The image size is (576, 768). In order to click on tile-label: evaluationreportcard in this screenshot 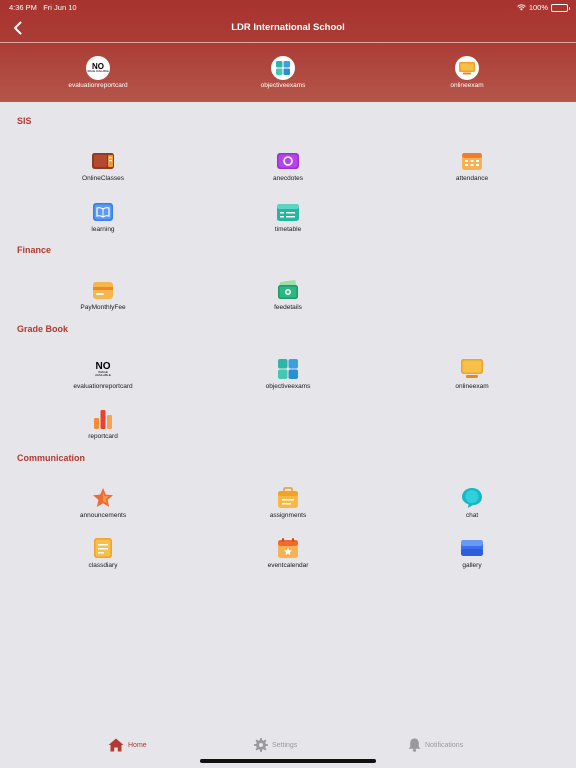, I will do `click(103, 386)`.